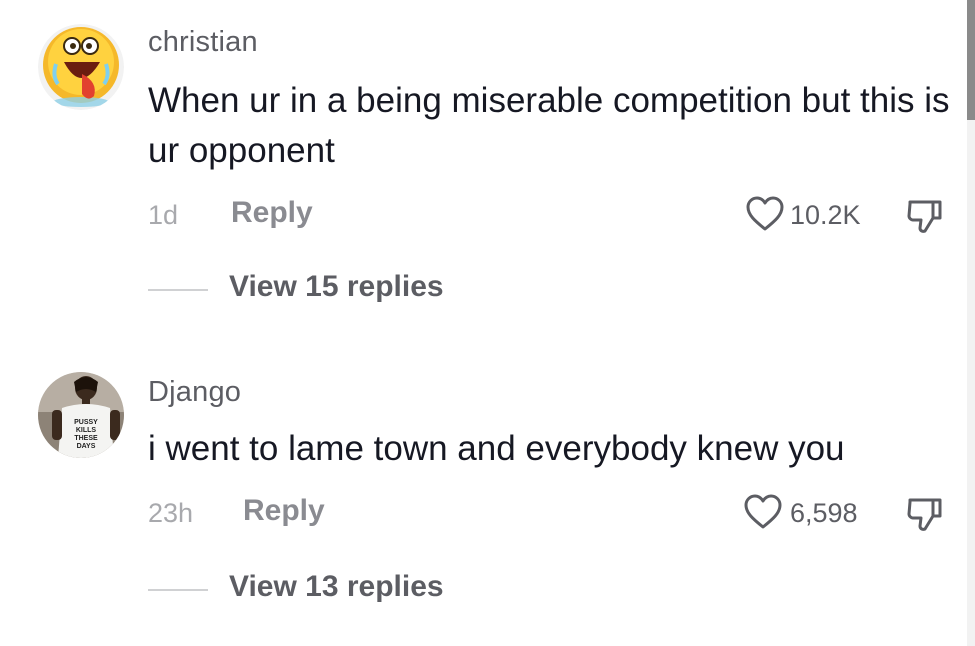  I want to click on avatar: PUSSY KILLS THESE DAYS, so click(81, 415).